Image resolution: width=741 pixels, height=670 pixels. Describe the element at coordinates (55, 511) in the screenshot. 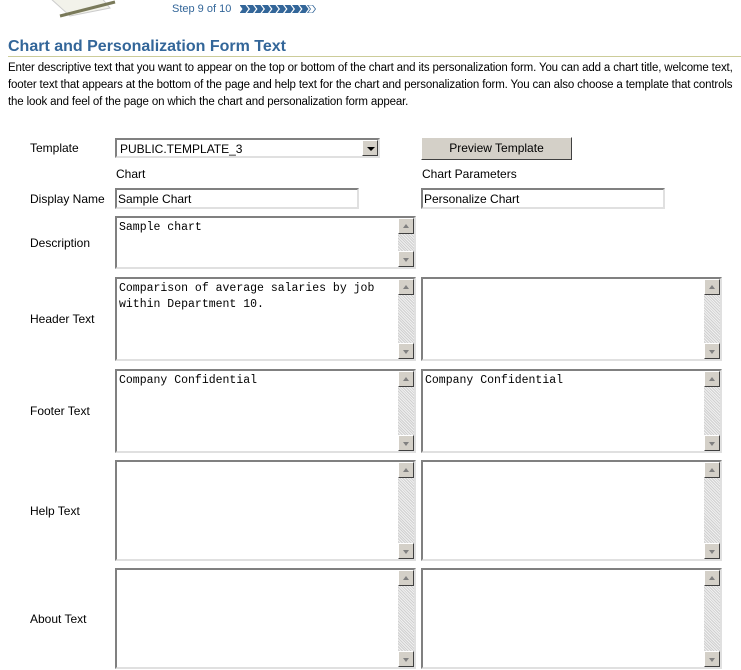

I see `help-text-label: Help Text` at that location.